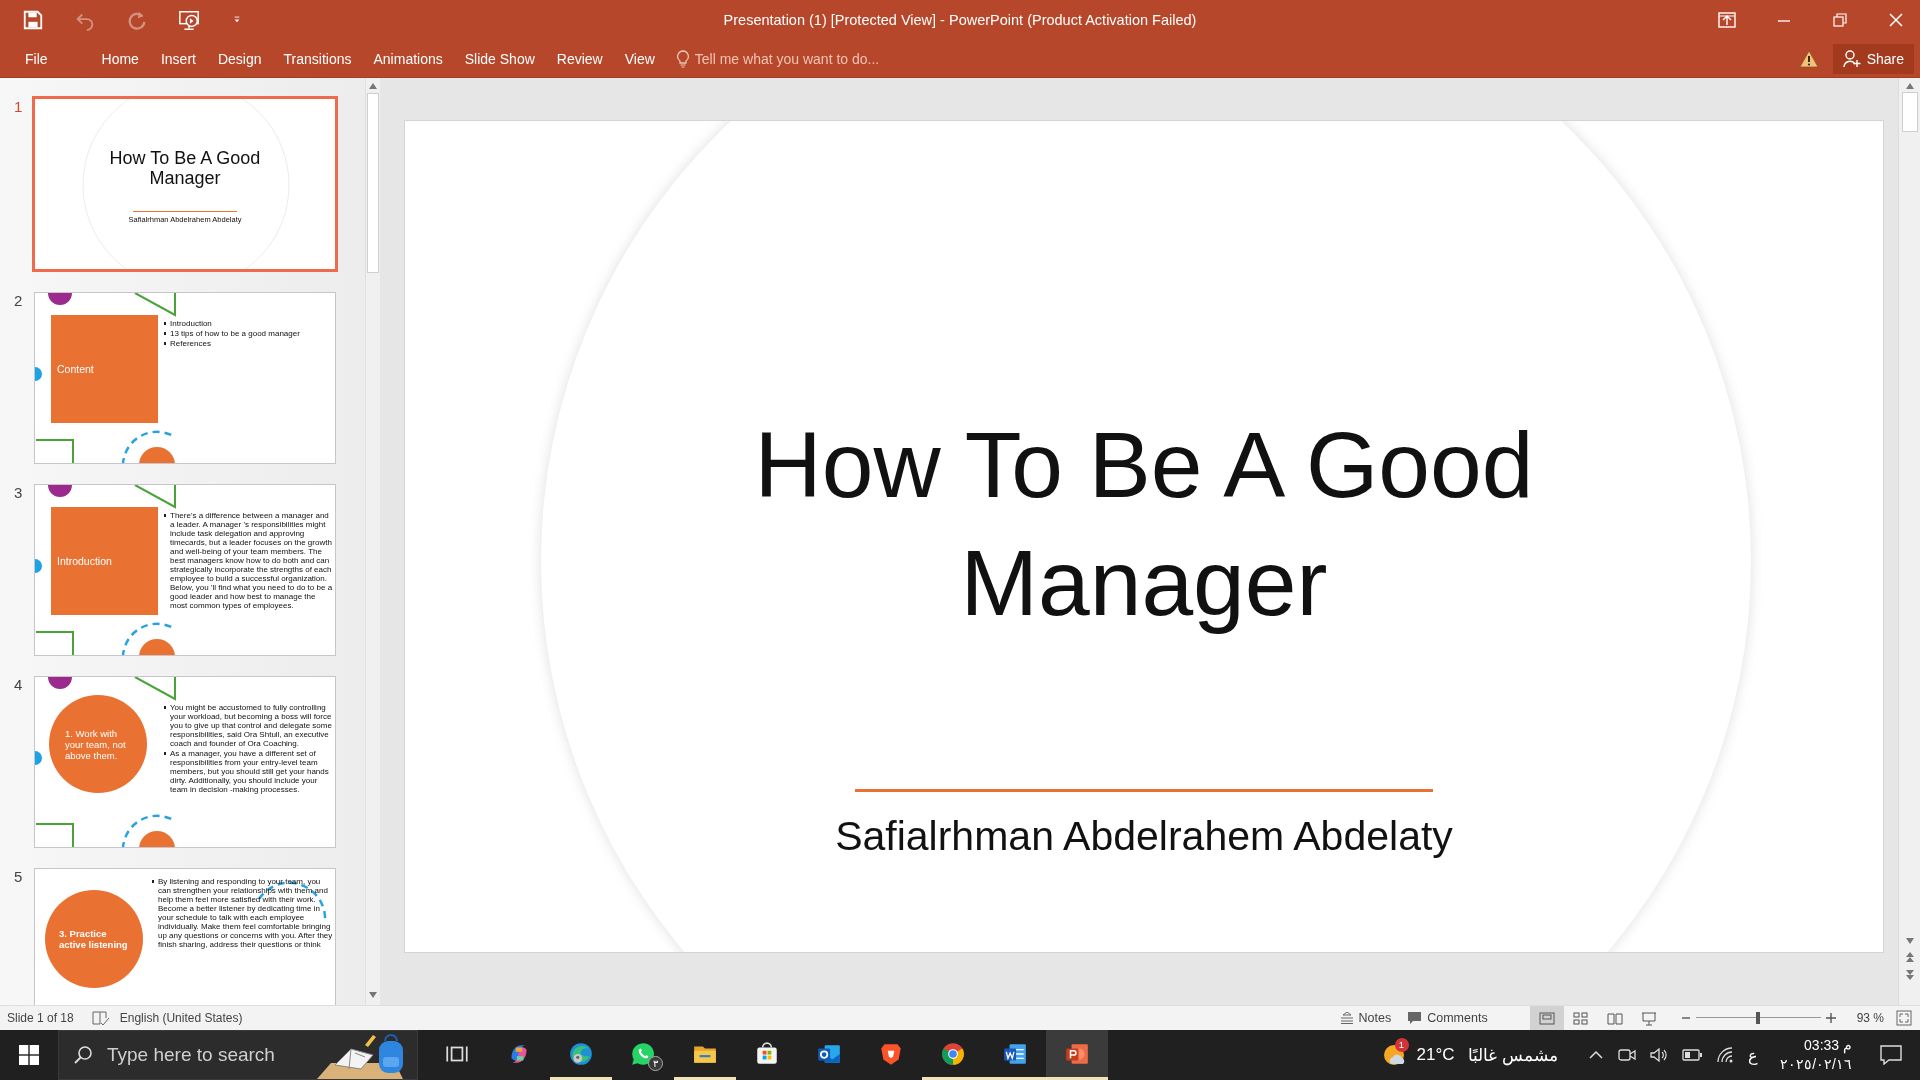 This screenshot has width=1920, height=1080. What do you see at coordinates (1909, 957) in the screenshot?
I see `previous-slide-icon` at bounding box center [1909, 957].